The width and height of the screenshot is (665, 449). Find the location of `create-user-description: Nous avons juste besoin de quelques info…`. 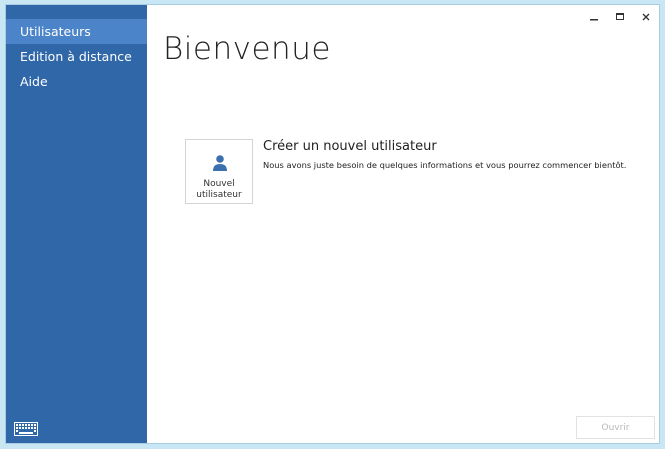

create-user-description: Nous avons juste besoin de quelques info… is located at coordinates (445, 165).